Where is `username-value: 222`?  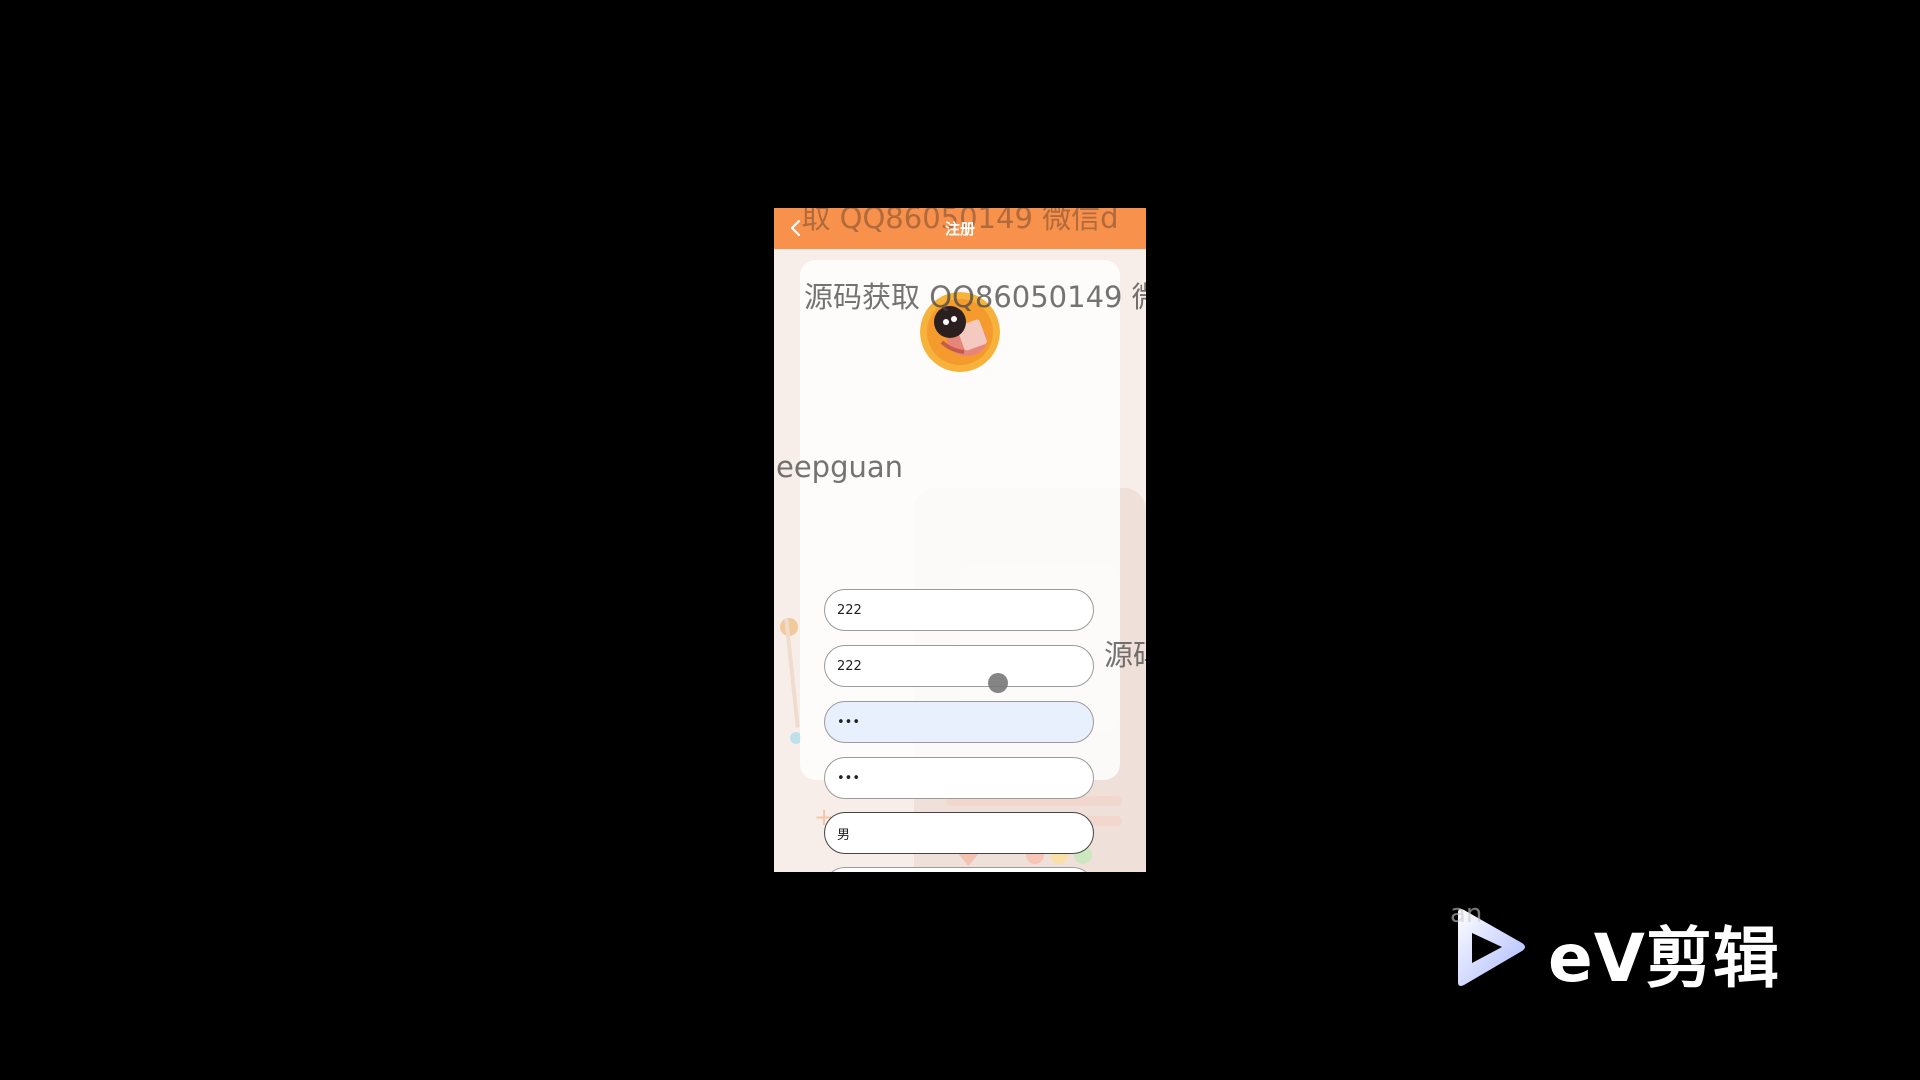 username-value: 222 is located at coordinates (849, 610).